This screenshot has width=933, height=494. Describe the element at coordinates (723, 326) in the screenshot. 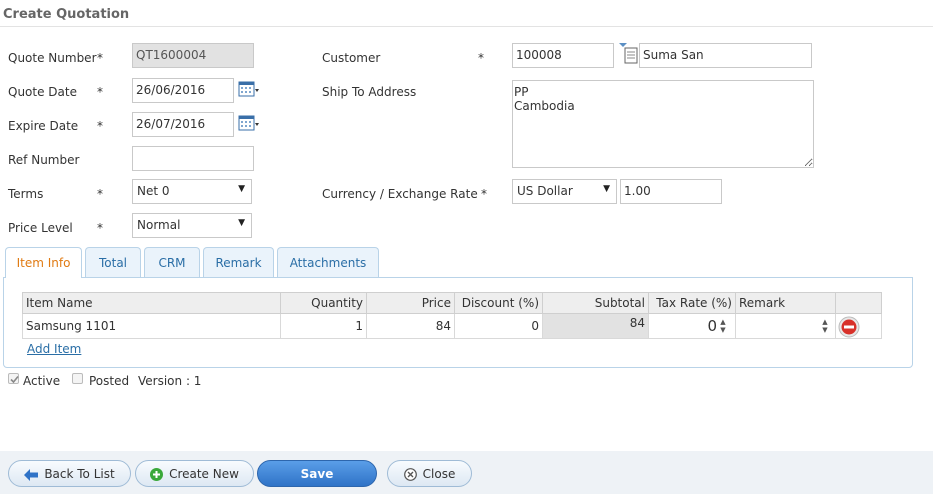

I see `tax-rate-stepper: ▲ ▼` at that location.